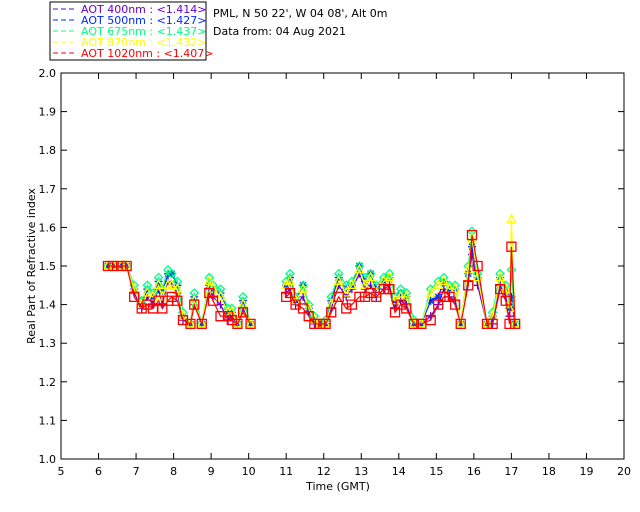 This screenshot has height=512, width=640. I want to click on x-tick-label: 6, so click(98, 471).